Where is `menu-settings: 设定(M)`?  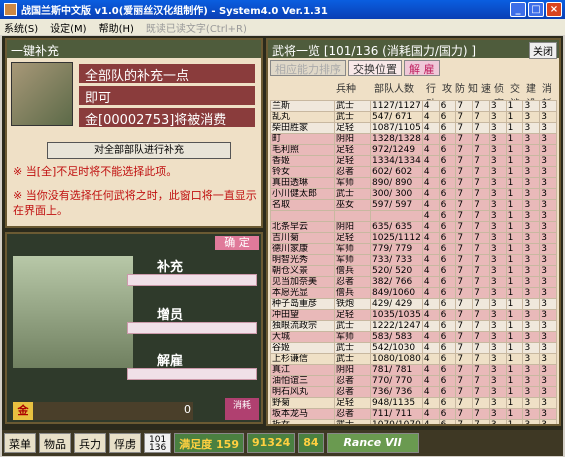
menu-settings: 设定(M) is located at coordinates (68, 27).